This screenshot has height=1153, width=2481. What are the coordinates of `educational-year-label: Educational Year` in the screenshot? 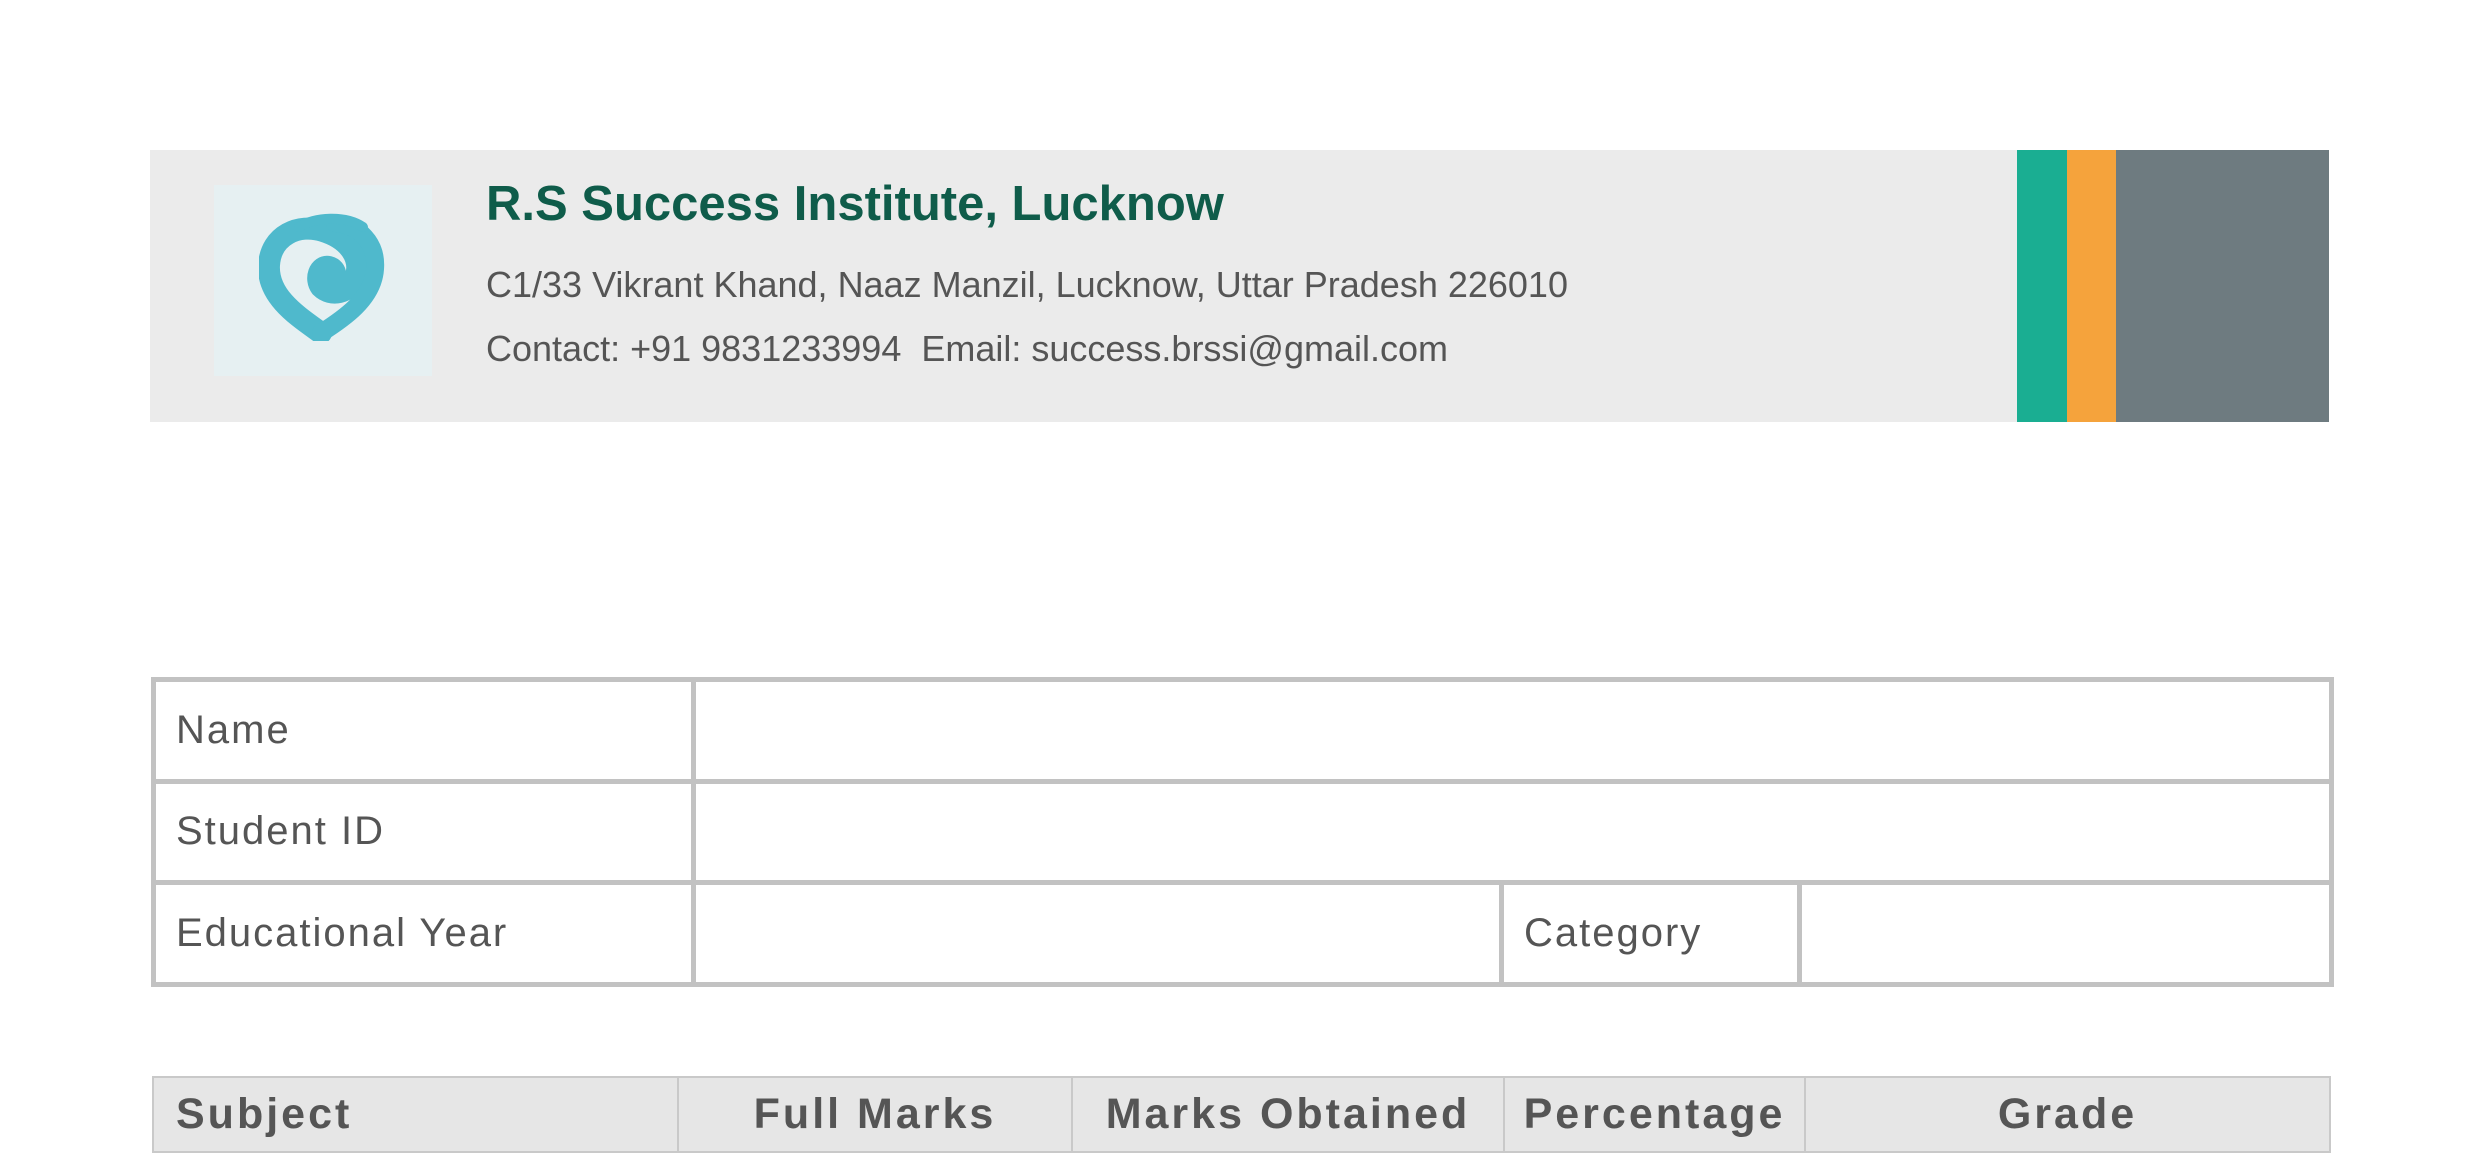 It's located at (423, 933).